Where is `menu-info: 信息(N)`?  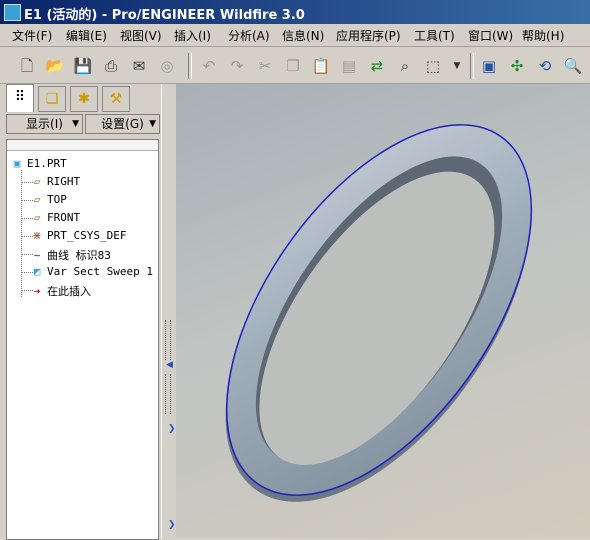 menu-info: 信息(N) is located at coordinates (303, 35).